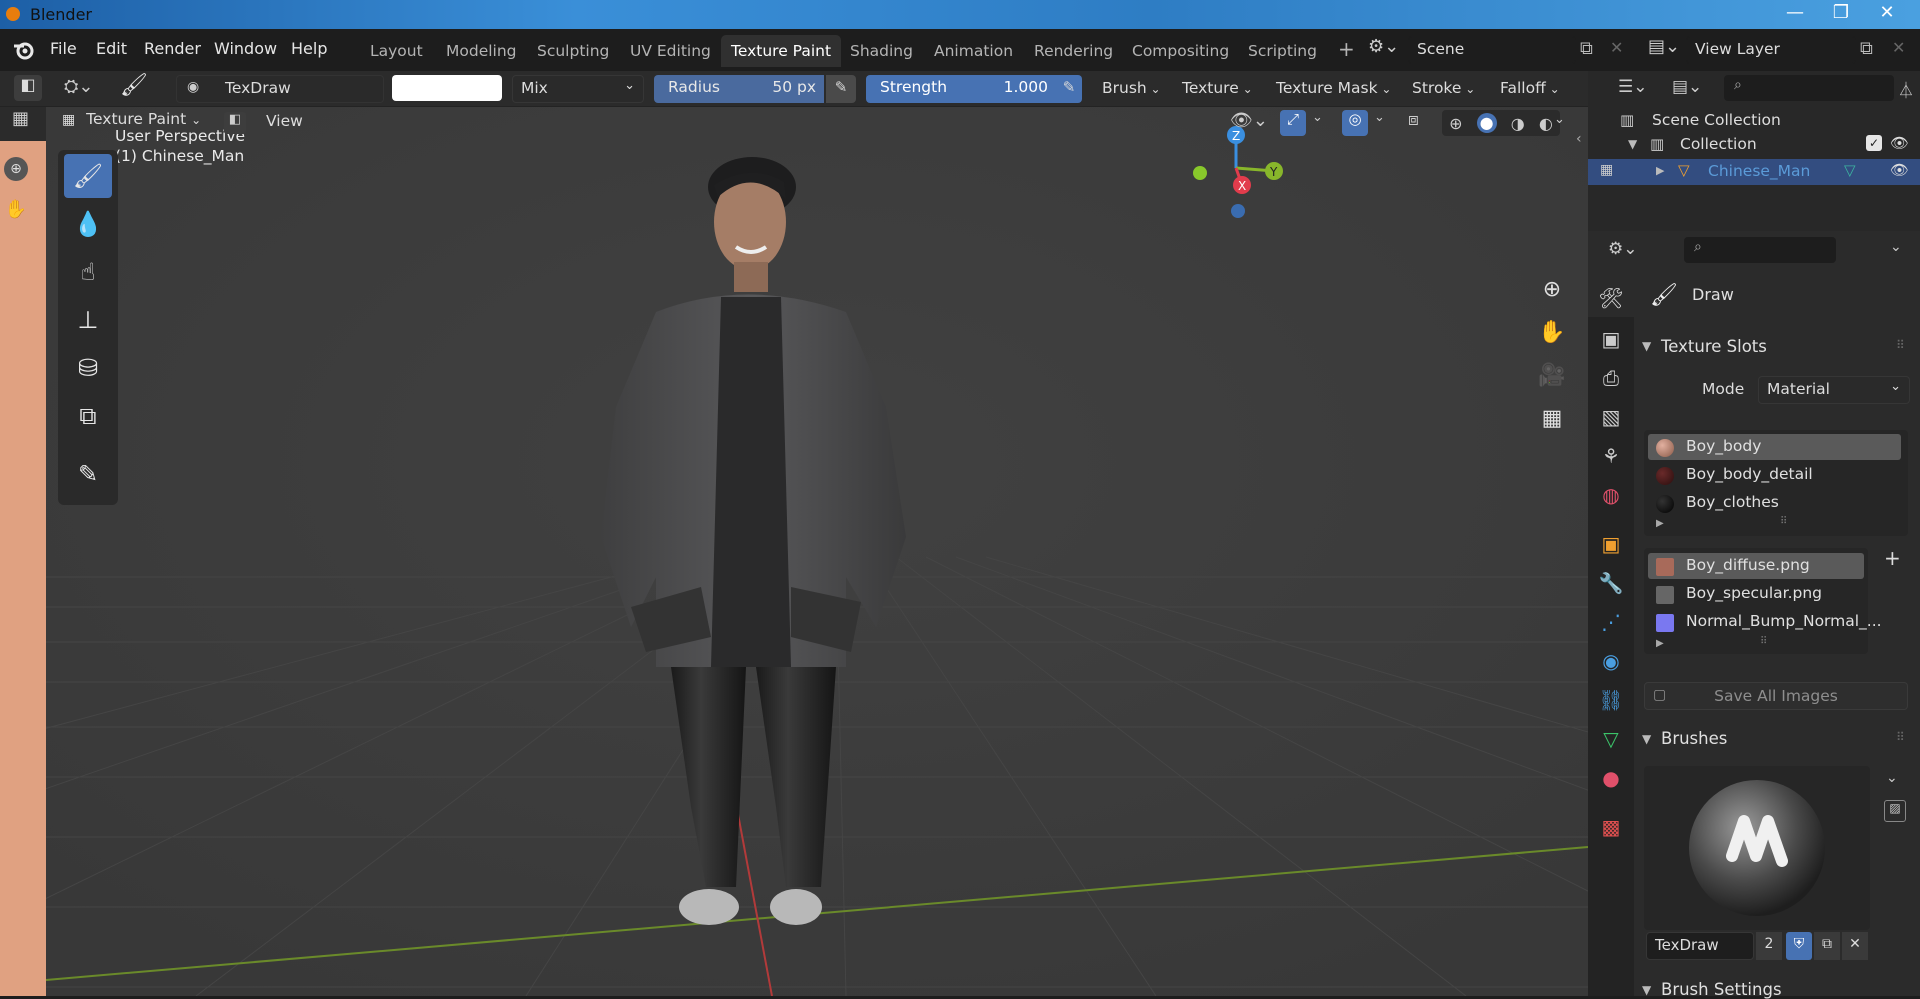  I want to click on menu-render: Render, so click(172, 48).